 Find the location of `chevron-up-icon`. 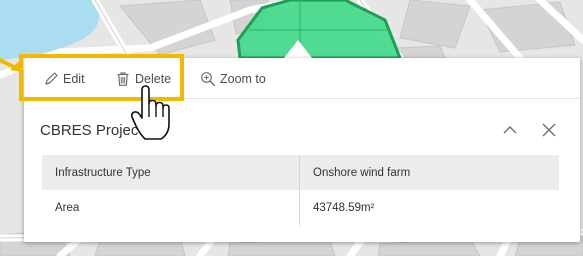

chevron-up-icon is located at coordinates (510, 130).